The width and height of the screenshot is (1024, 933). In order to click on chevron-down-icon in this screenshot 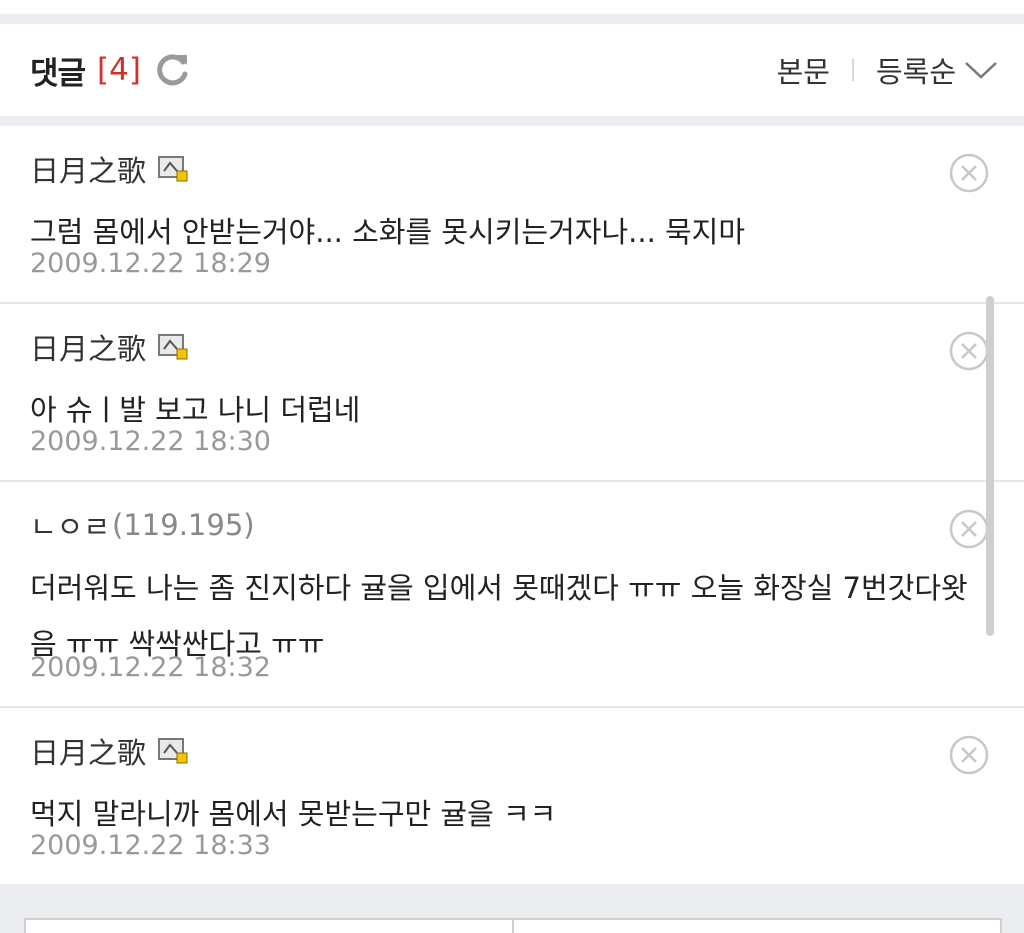, I will do `click(981, 70)`.